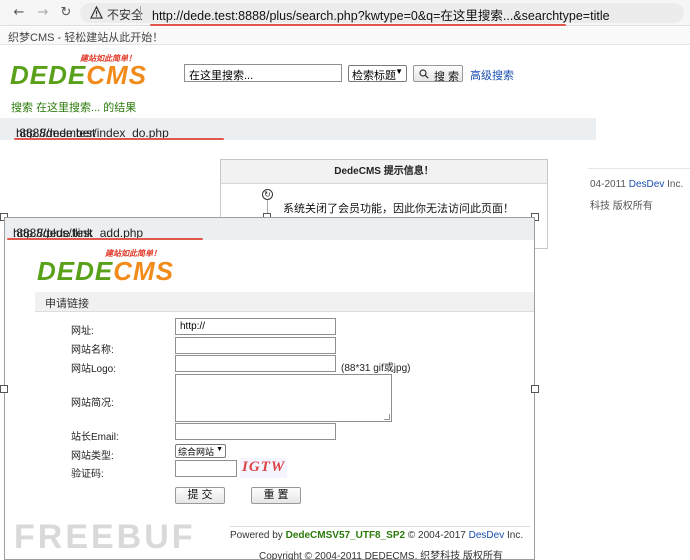 This screenshot has height=560, width=690. I want to click on site-name-input, so click(255, 345).